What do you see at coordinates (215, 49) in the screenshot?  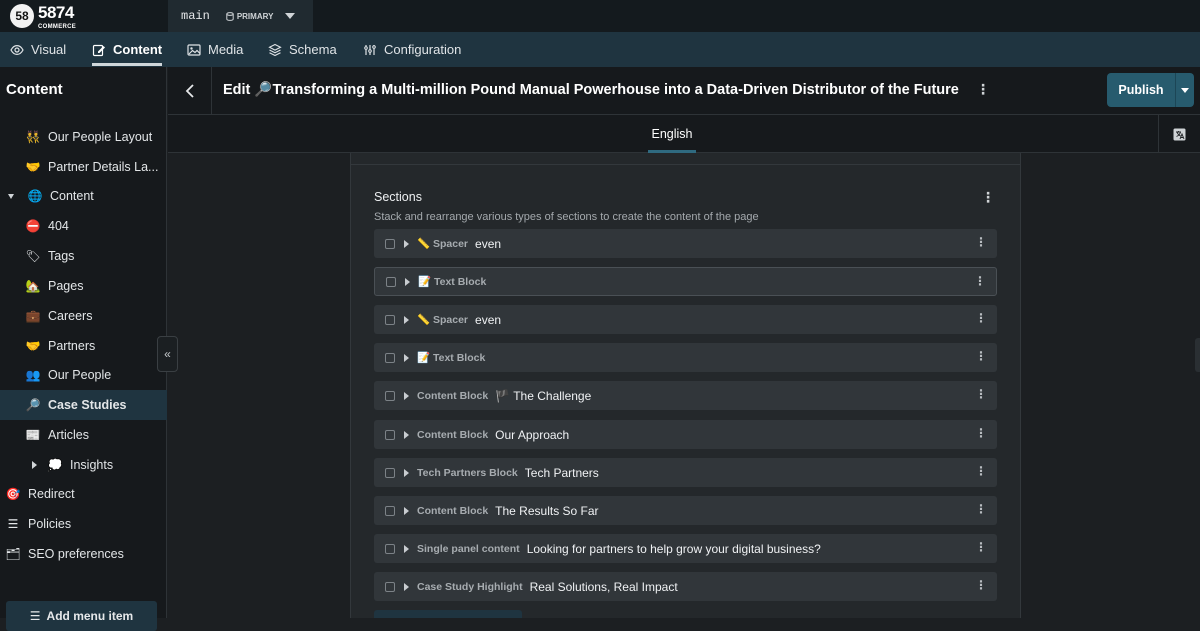 I see `tab-media: Media` at bounding box center [215, 49].